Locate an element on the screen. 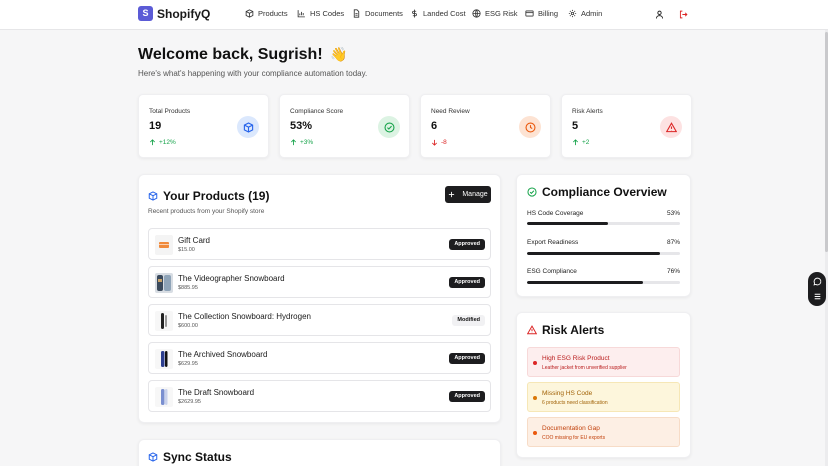 The height and width of the screenshot is (466, 828). nav-products: Products is located at coordinates (266, 13).